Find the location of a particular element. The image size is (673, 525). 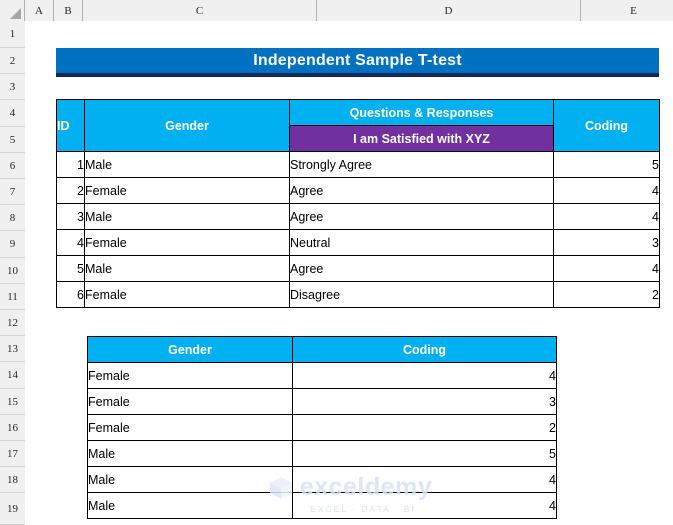

summary-row: Female 2 is located at coordinates (322, 427).